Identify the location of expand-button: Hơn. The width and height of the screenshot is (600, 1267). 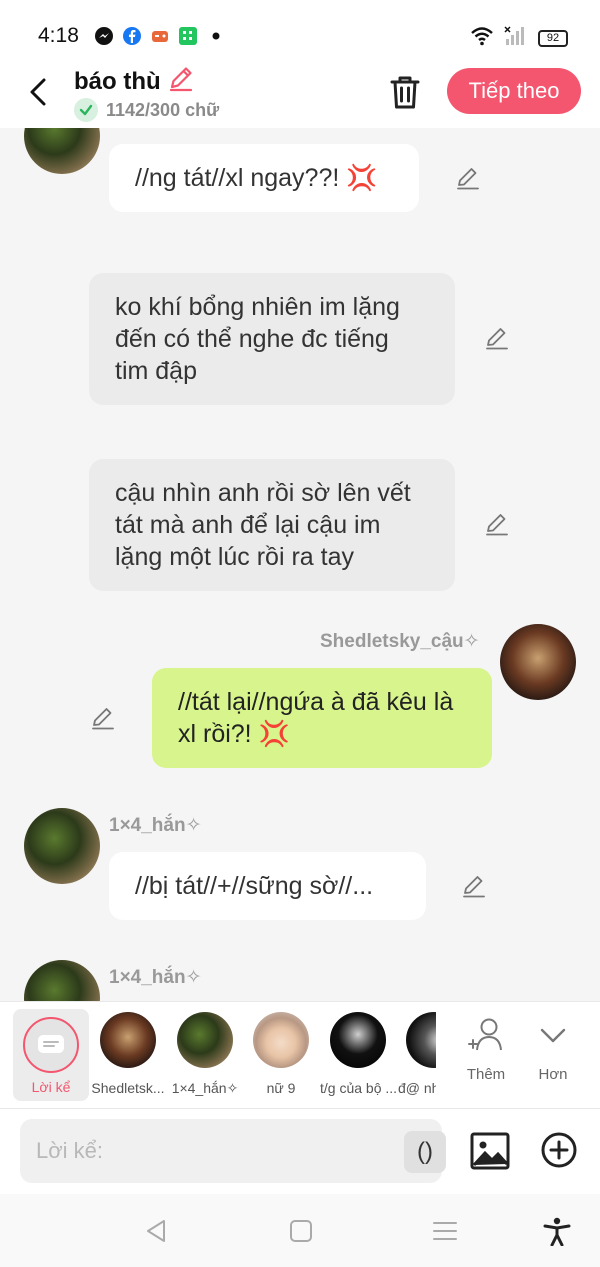
(553, 1049).